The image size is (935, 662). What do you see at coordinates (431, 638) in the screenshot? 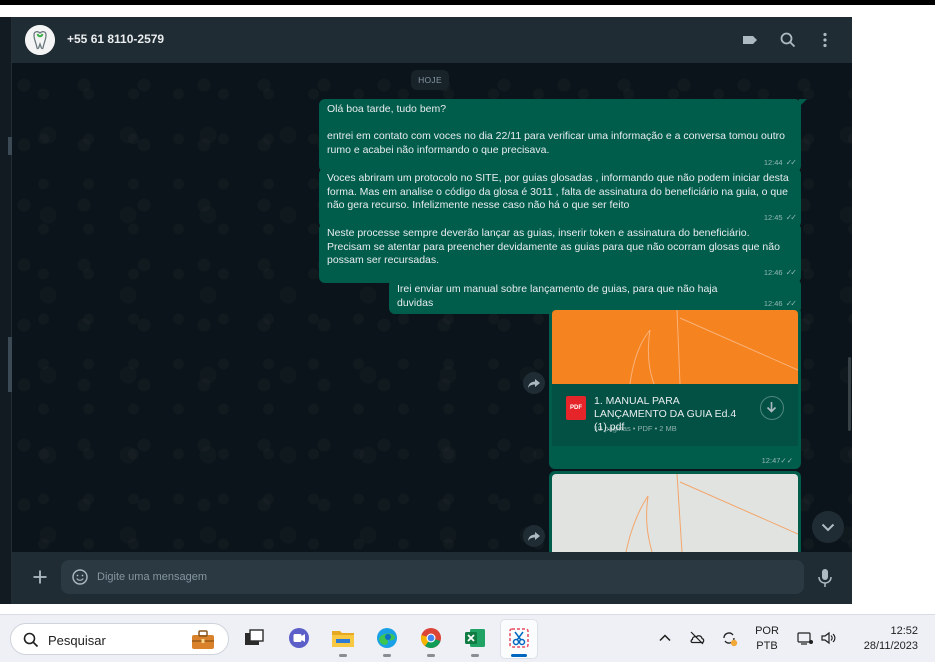
I see `chrome-icon` at bounding box center [431, 638].